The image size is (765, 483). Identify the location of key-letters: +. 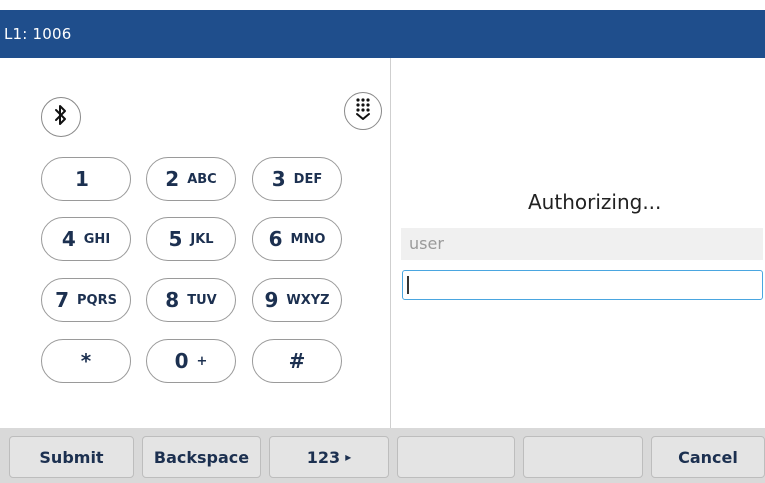
(202, 361).